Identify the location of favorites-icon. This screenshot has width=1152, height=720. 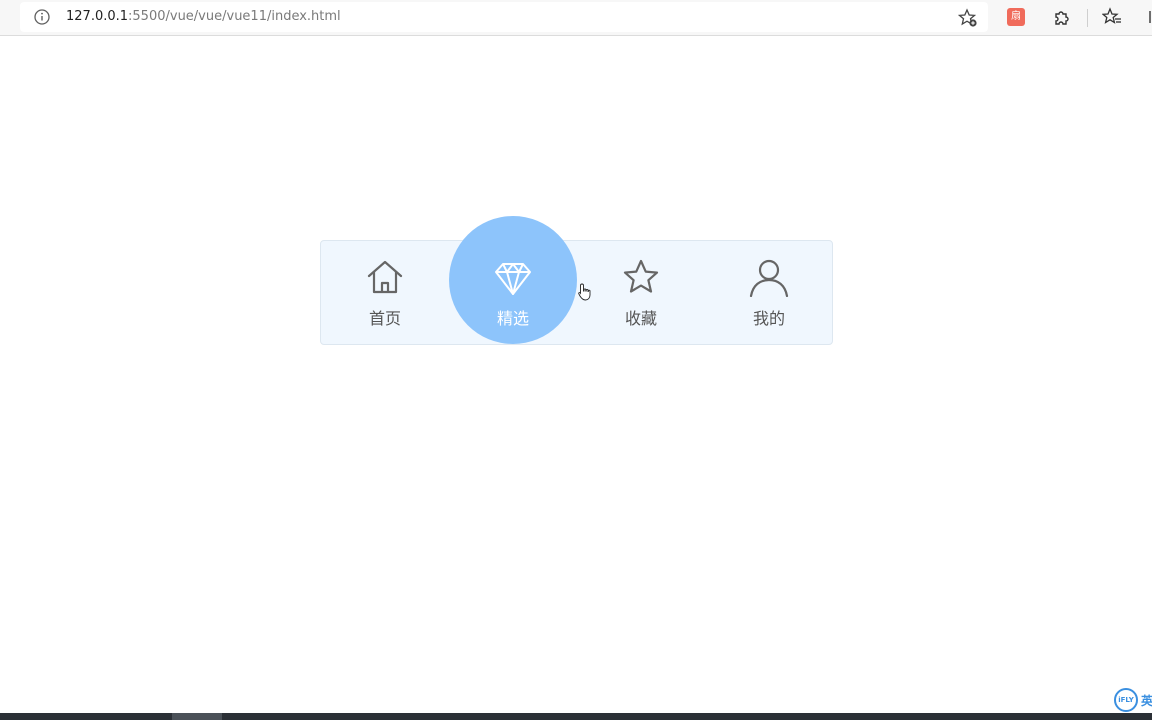
(1112, 17).